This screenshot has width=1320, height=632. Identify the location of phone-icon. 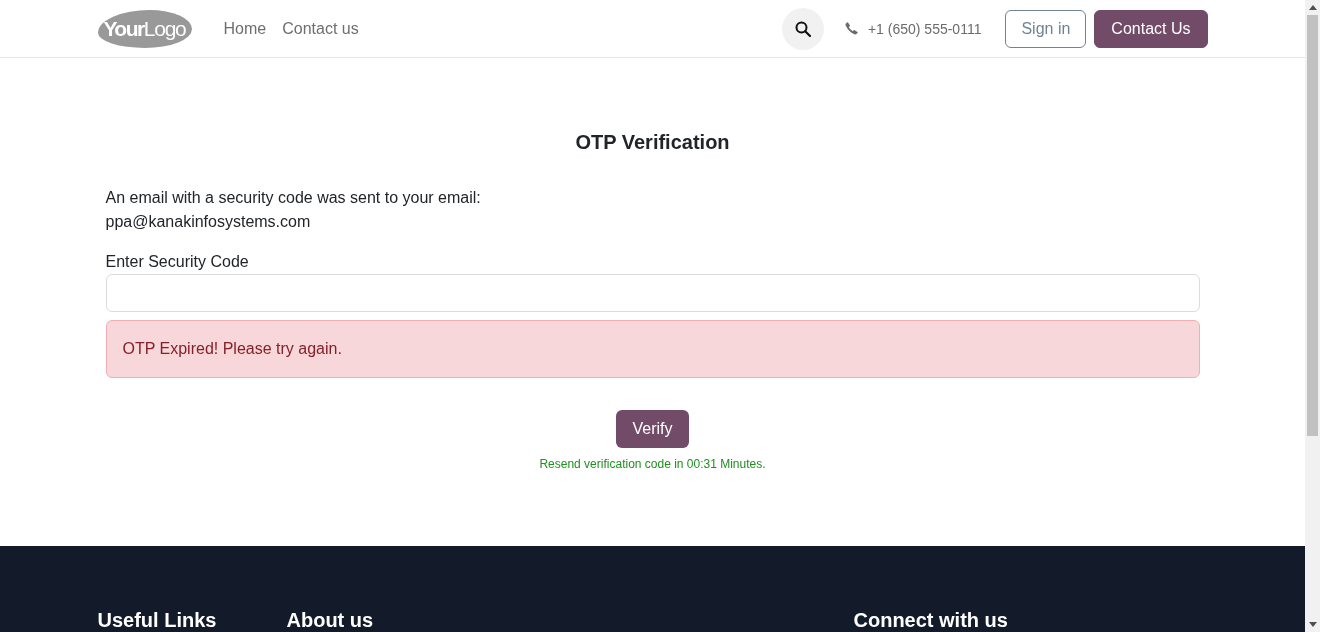
(851, 28).